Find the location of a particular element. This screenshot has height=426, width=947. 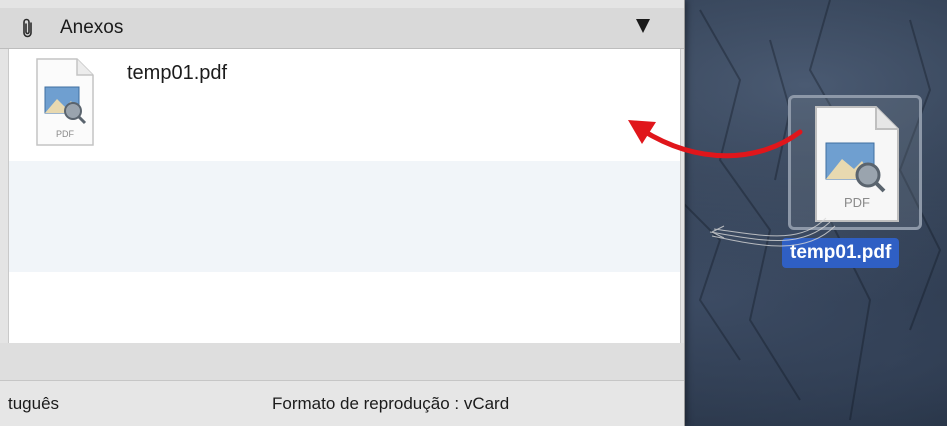

paperclip-icon is located at coordinates (27, 28).